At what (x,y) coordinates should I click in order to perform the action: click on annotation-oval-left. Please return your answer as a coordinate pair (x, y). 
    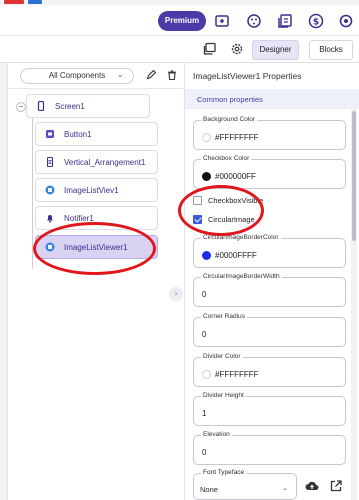
    Looking at the image, I should click on (94, 248).